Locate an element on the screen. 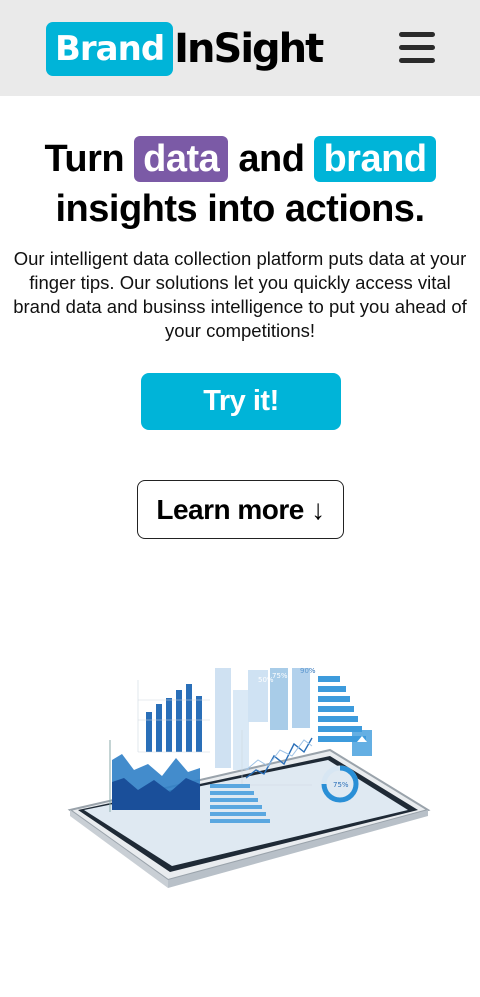 This screenshot has width=480, height=997. headline-line-two: insights into actions. is located at coordinates (240, 209).